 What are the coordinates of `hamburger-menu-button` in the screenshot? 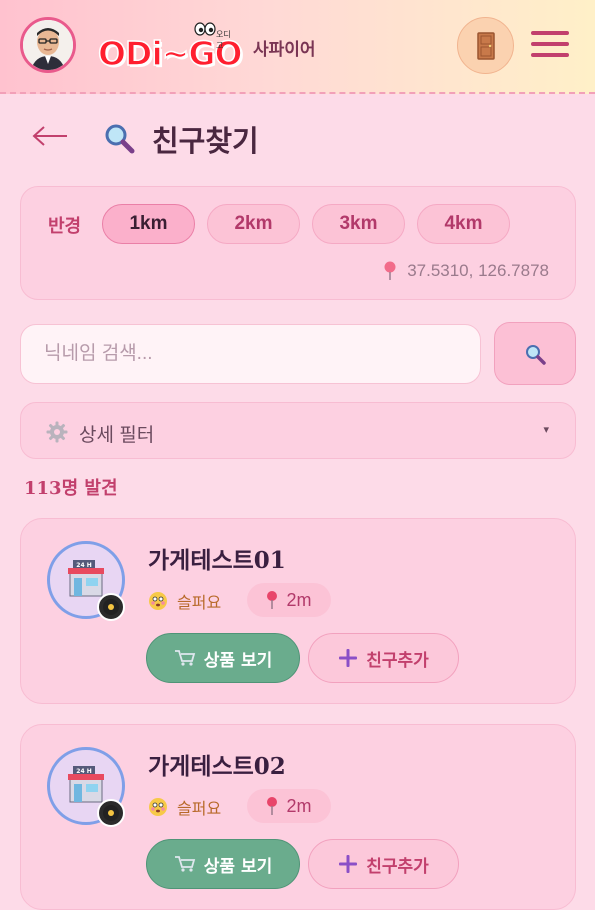 It's located at (551, 44).